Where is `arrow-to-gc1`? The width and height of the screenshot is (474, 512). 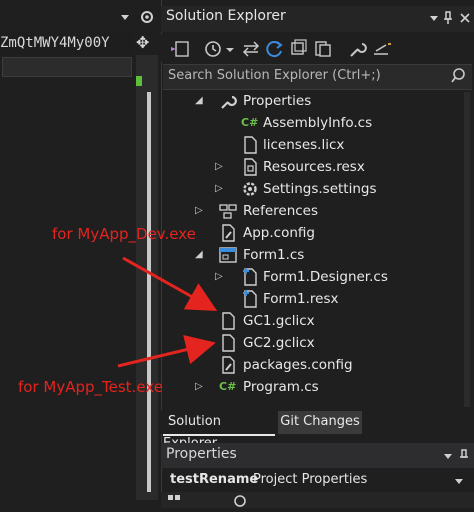 arrow-to-gc1 is located at coordinates (170, 283).